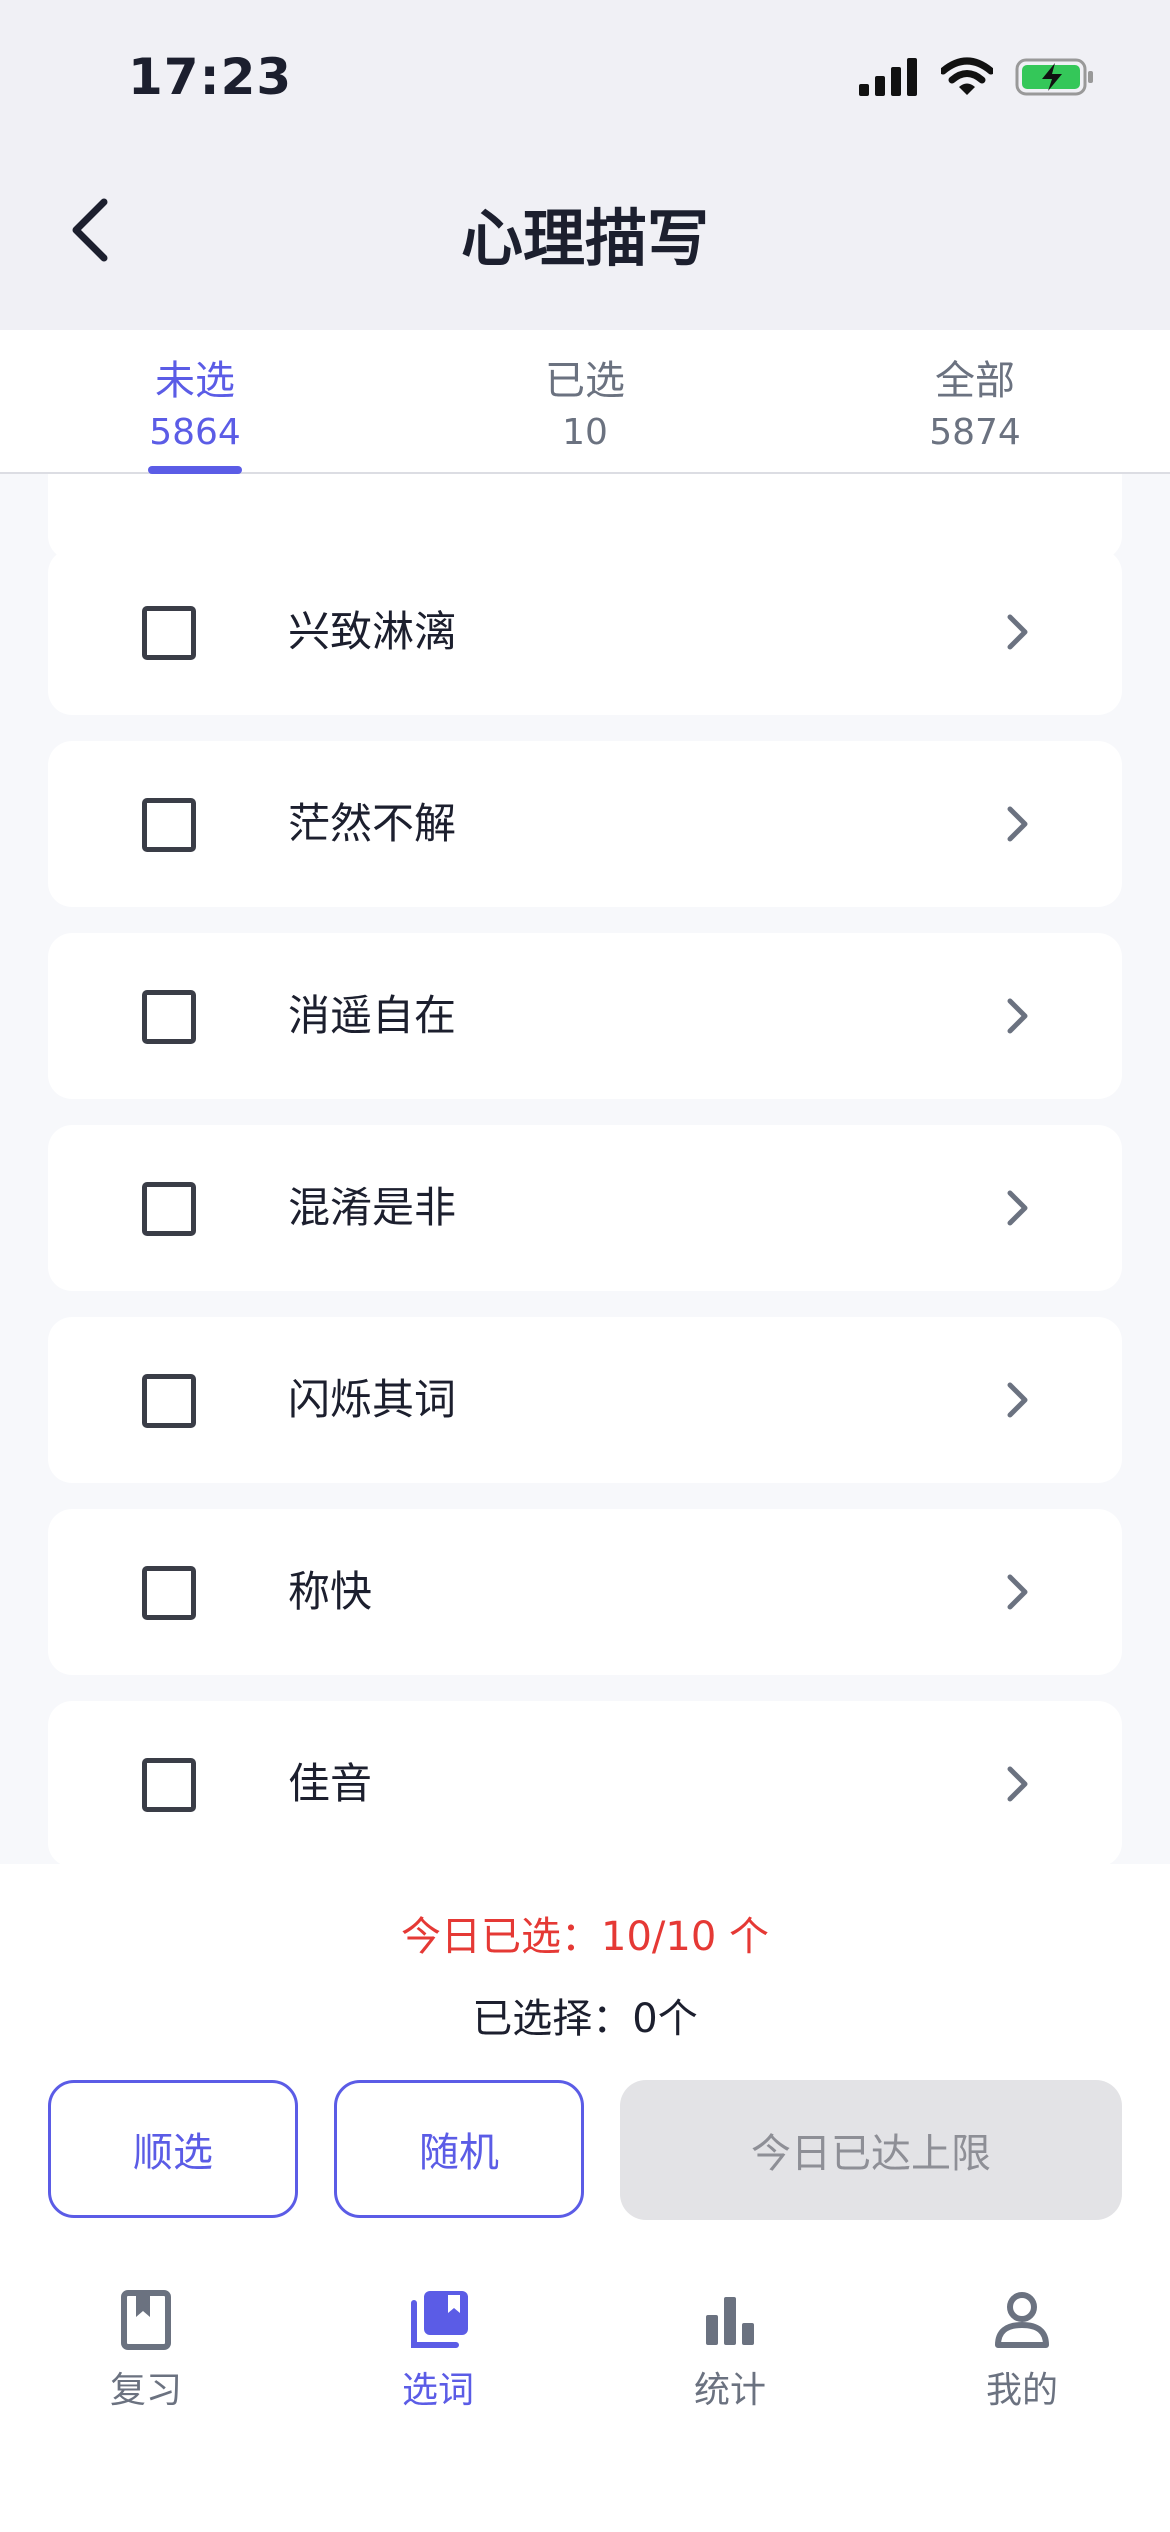  I want to click on tab-all: 全部 5874, so click(975, 401).